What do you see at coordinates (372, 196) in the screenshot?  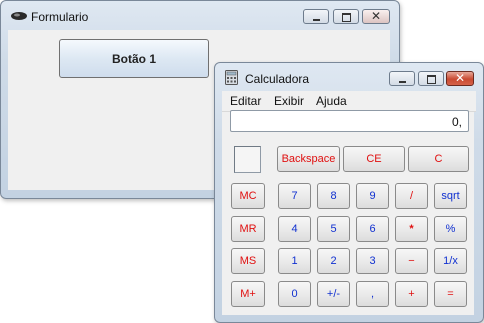 I see `digit-9-key: 9` at bounding box center [372, 196].